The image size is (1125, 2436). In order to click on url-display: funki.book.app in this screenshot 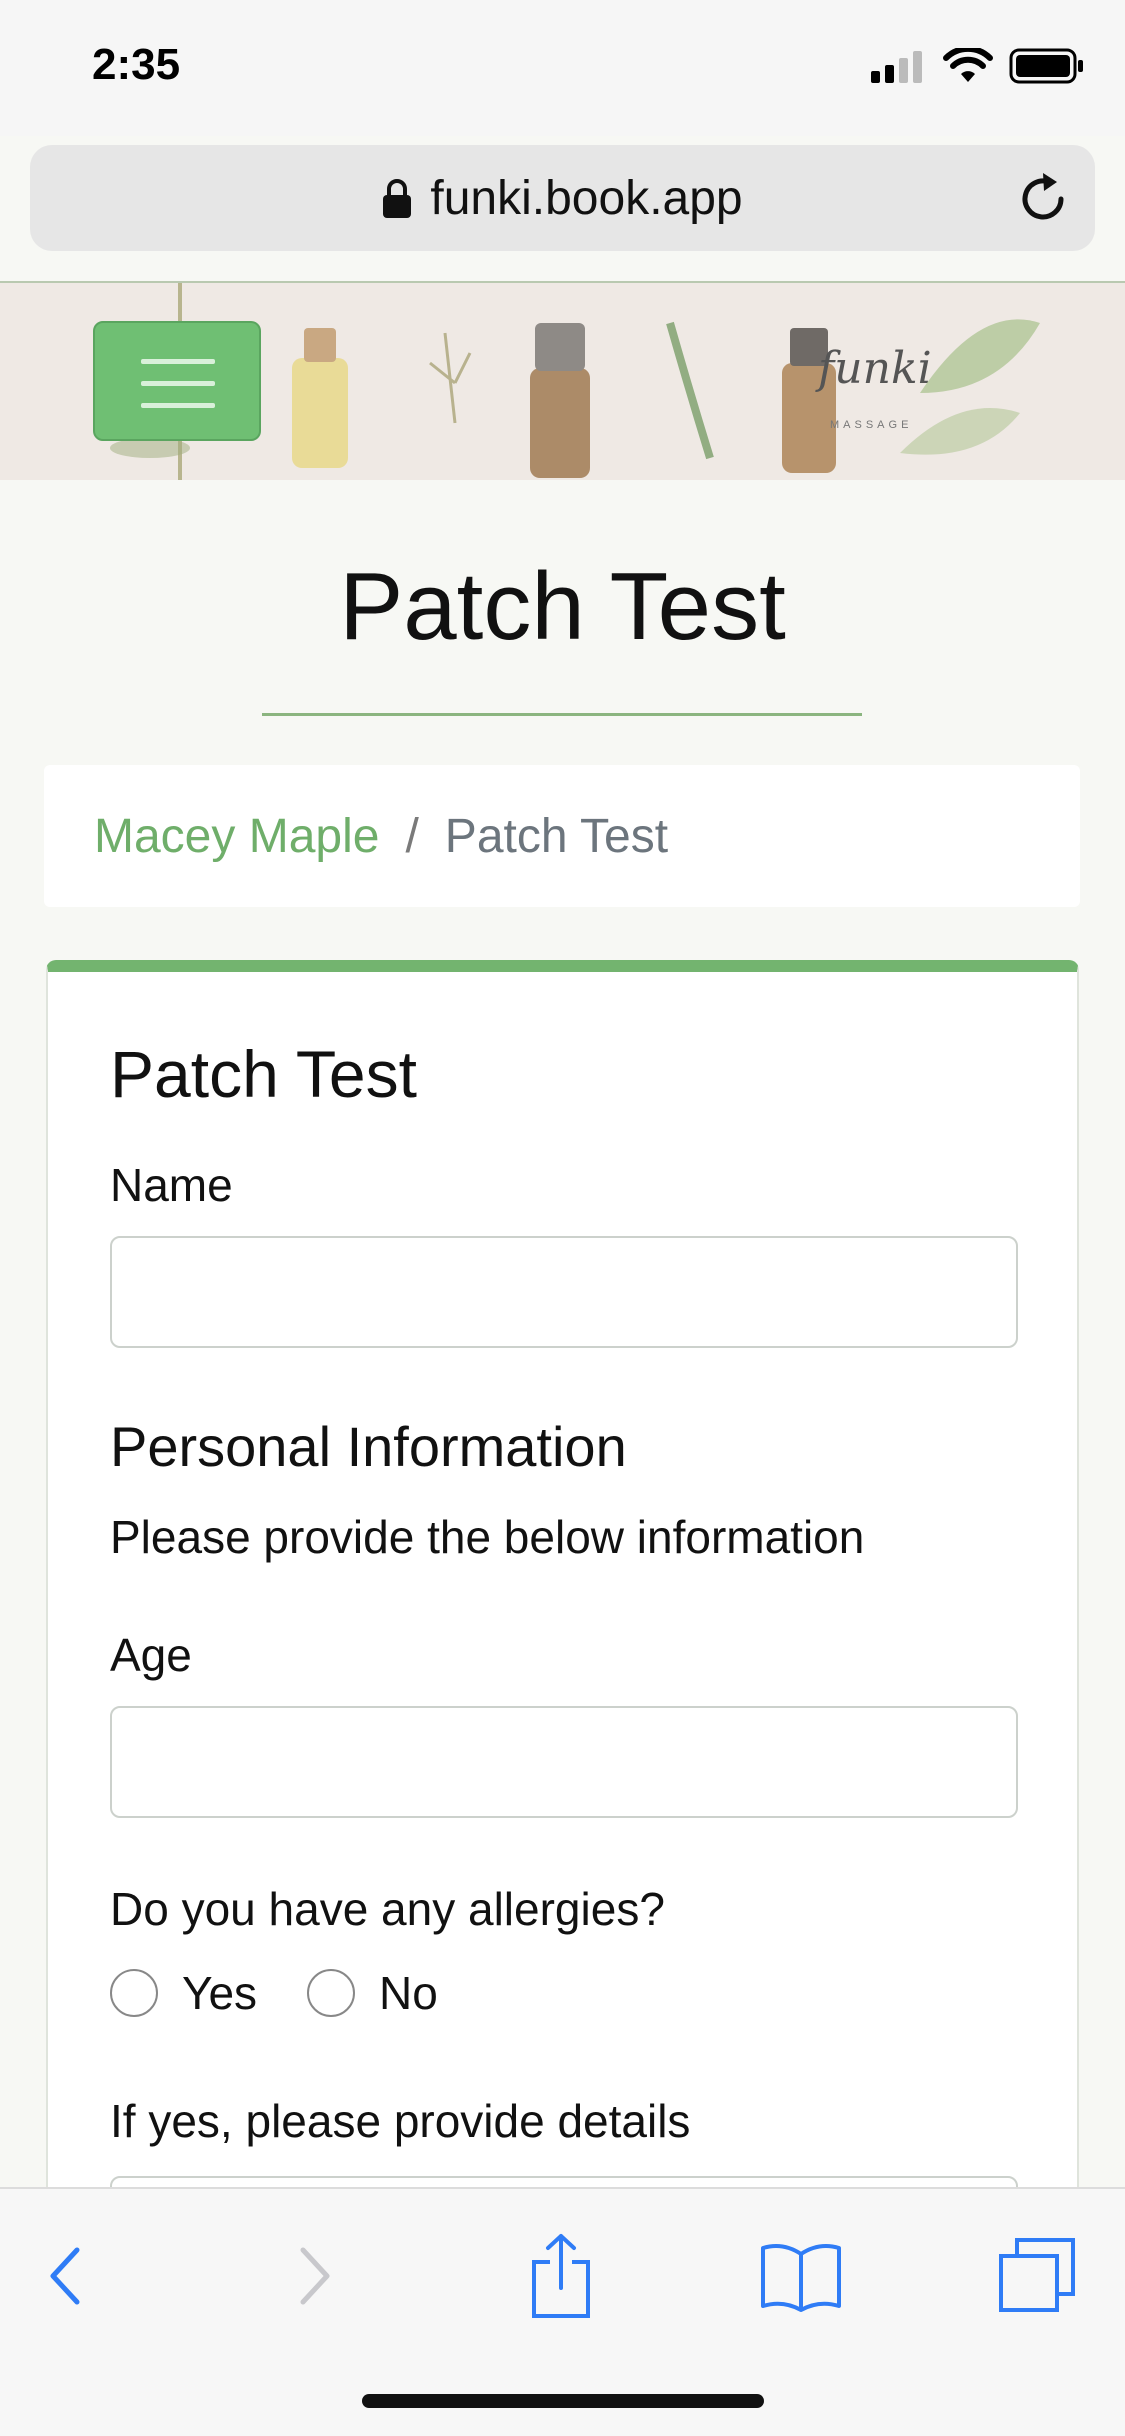, I will do `click(562, 198)`.